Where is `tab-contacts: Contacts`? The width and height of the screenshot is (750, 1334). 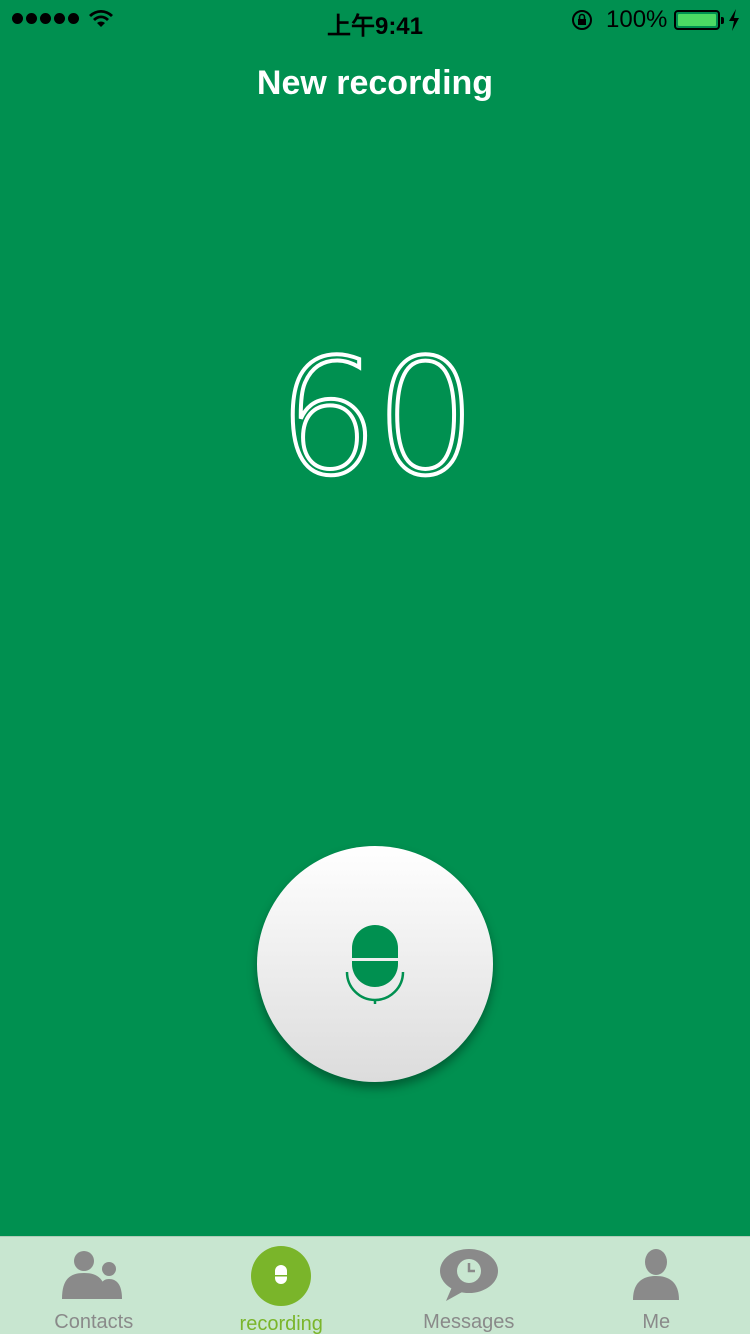
tab-contacts: Contacts is located at coordinates (94, 1285).